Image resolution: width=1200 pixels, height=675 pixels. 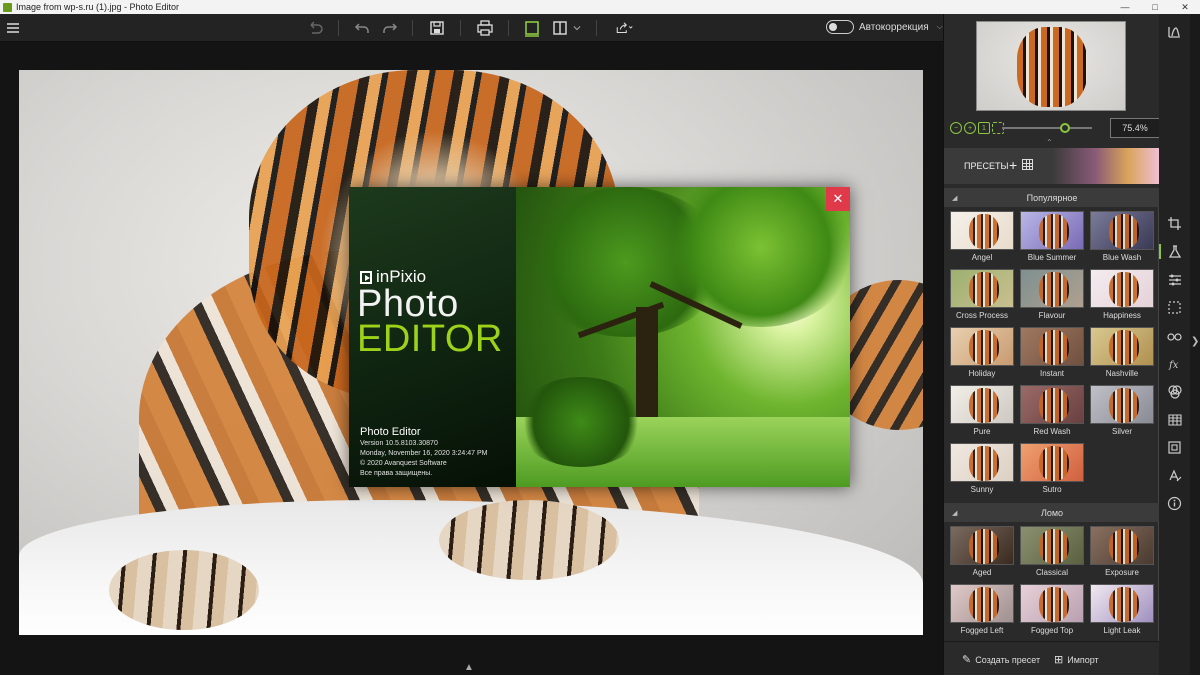 I want to click on preset-item: Cross Process, so click(x=982, y=296).